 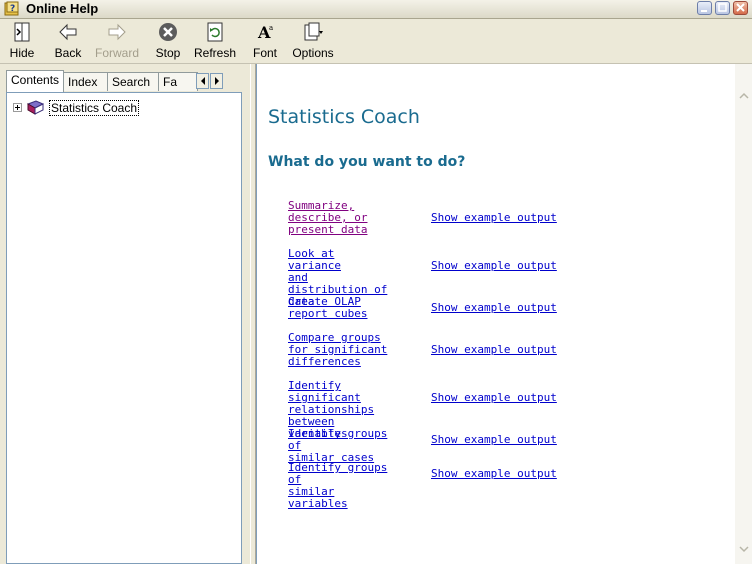 I want to click on stop-button: Stop, so click(x=168, y=41).